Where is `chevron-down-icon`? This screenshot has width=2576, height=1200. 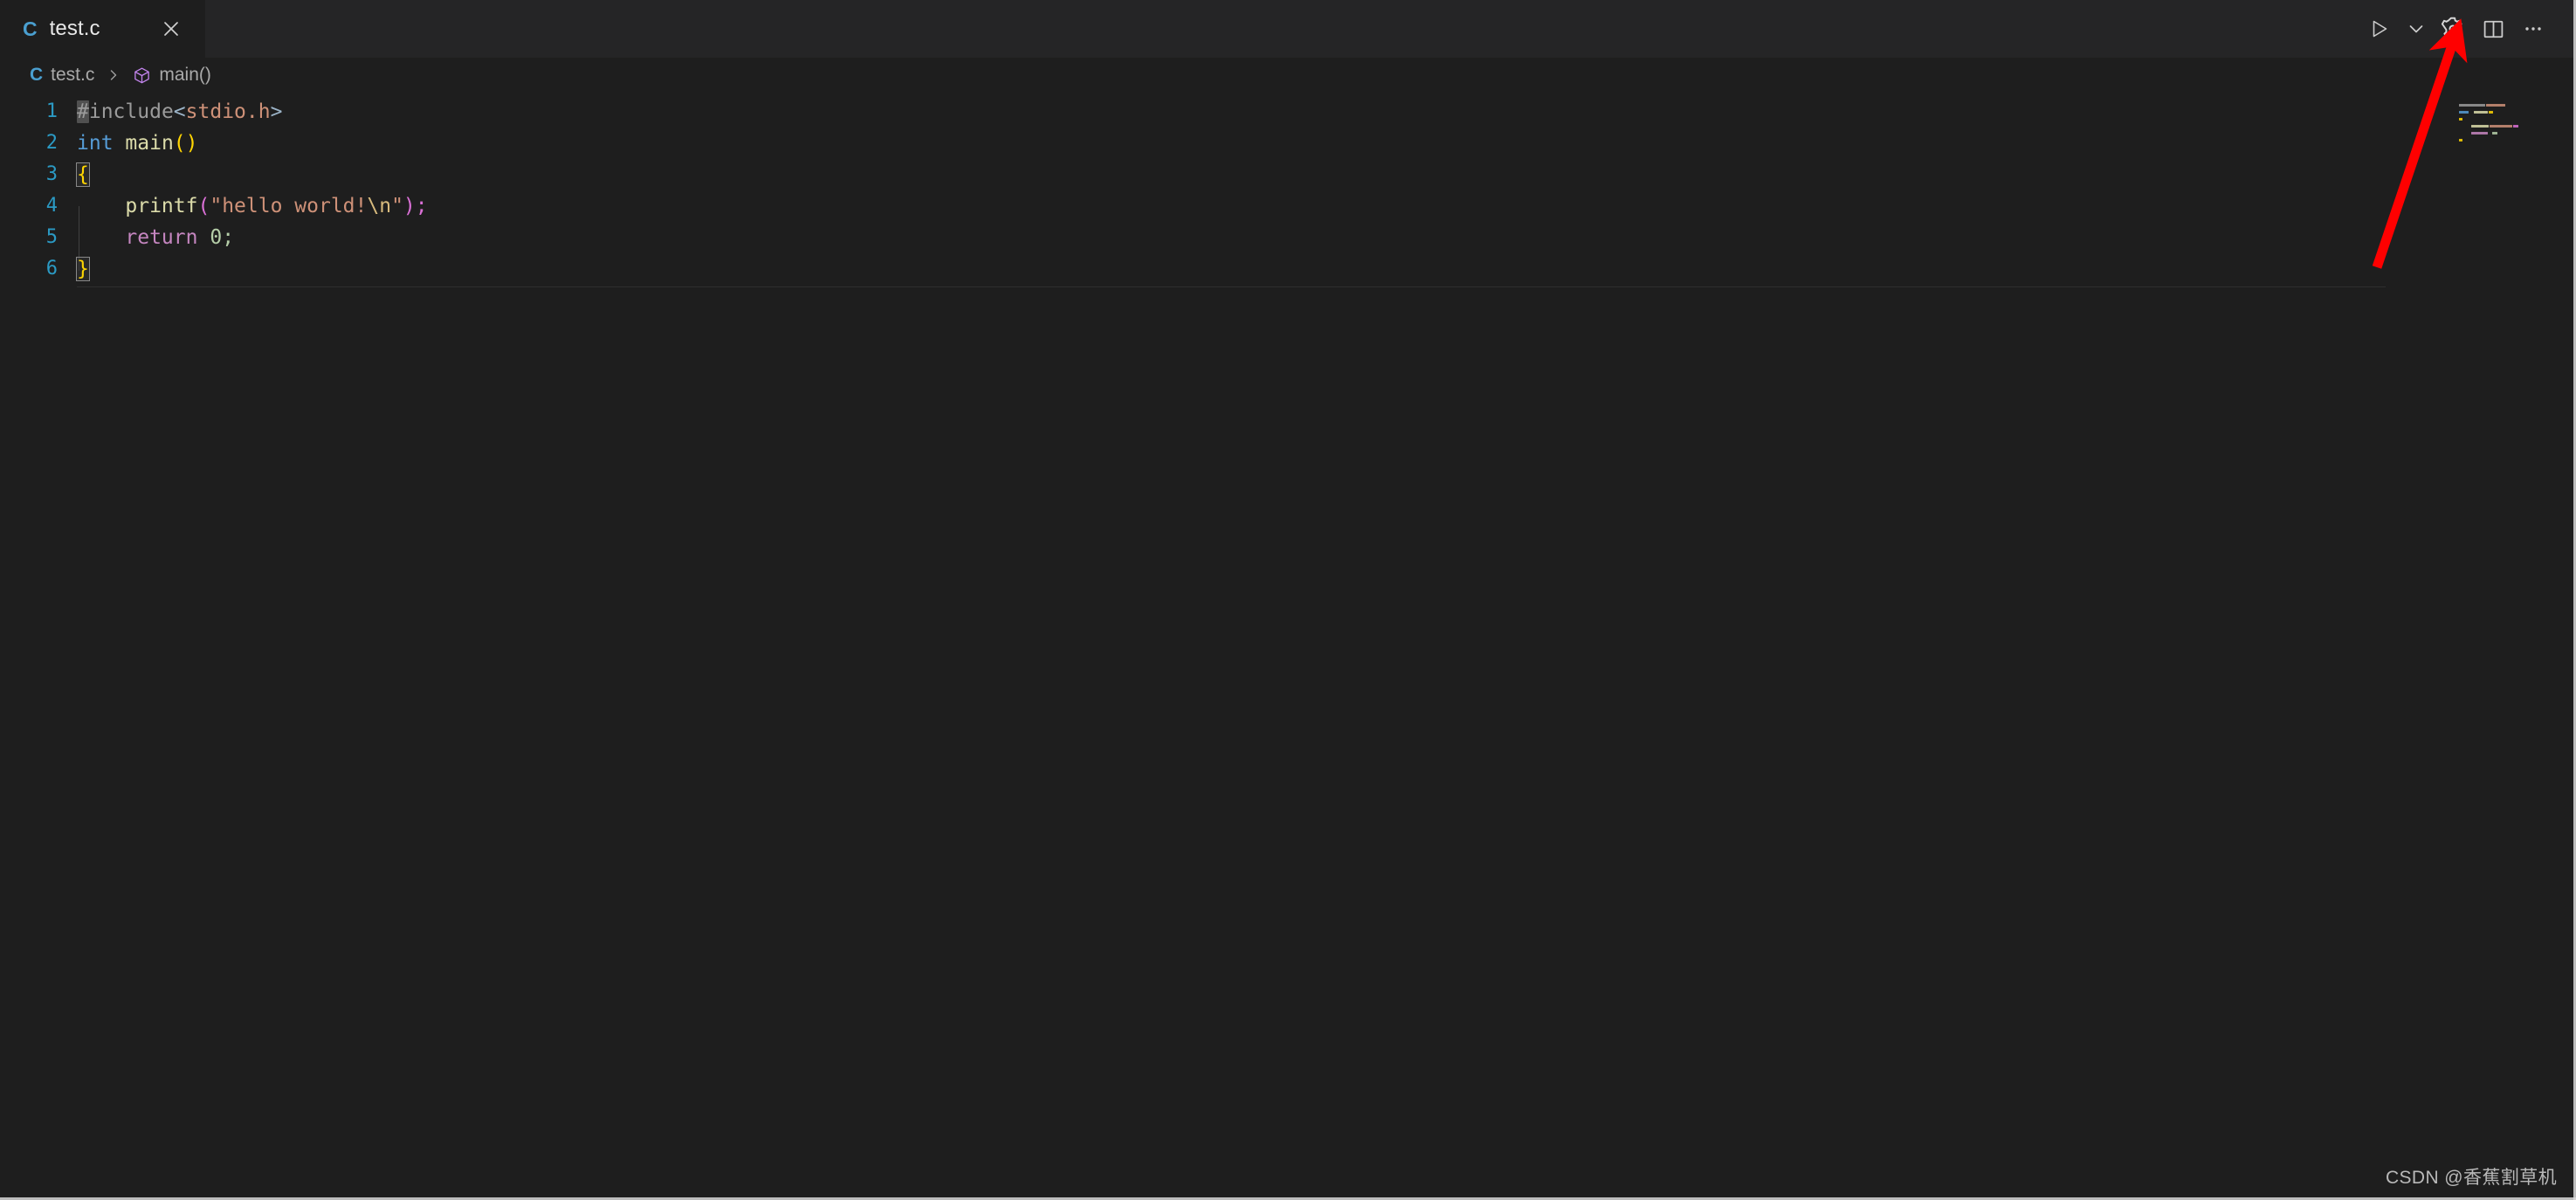 chevron-down-icon is located at coordinates (2416, 29).